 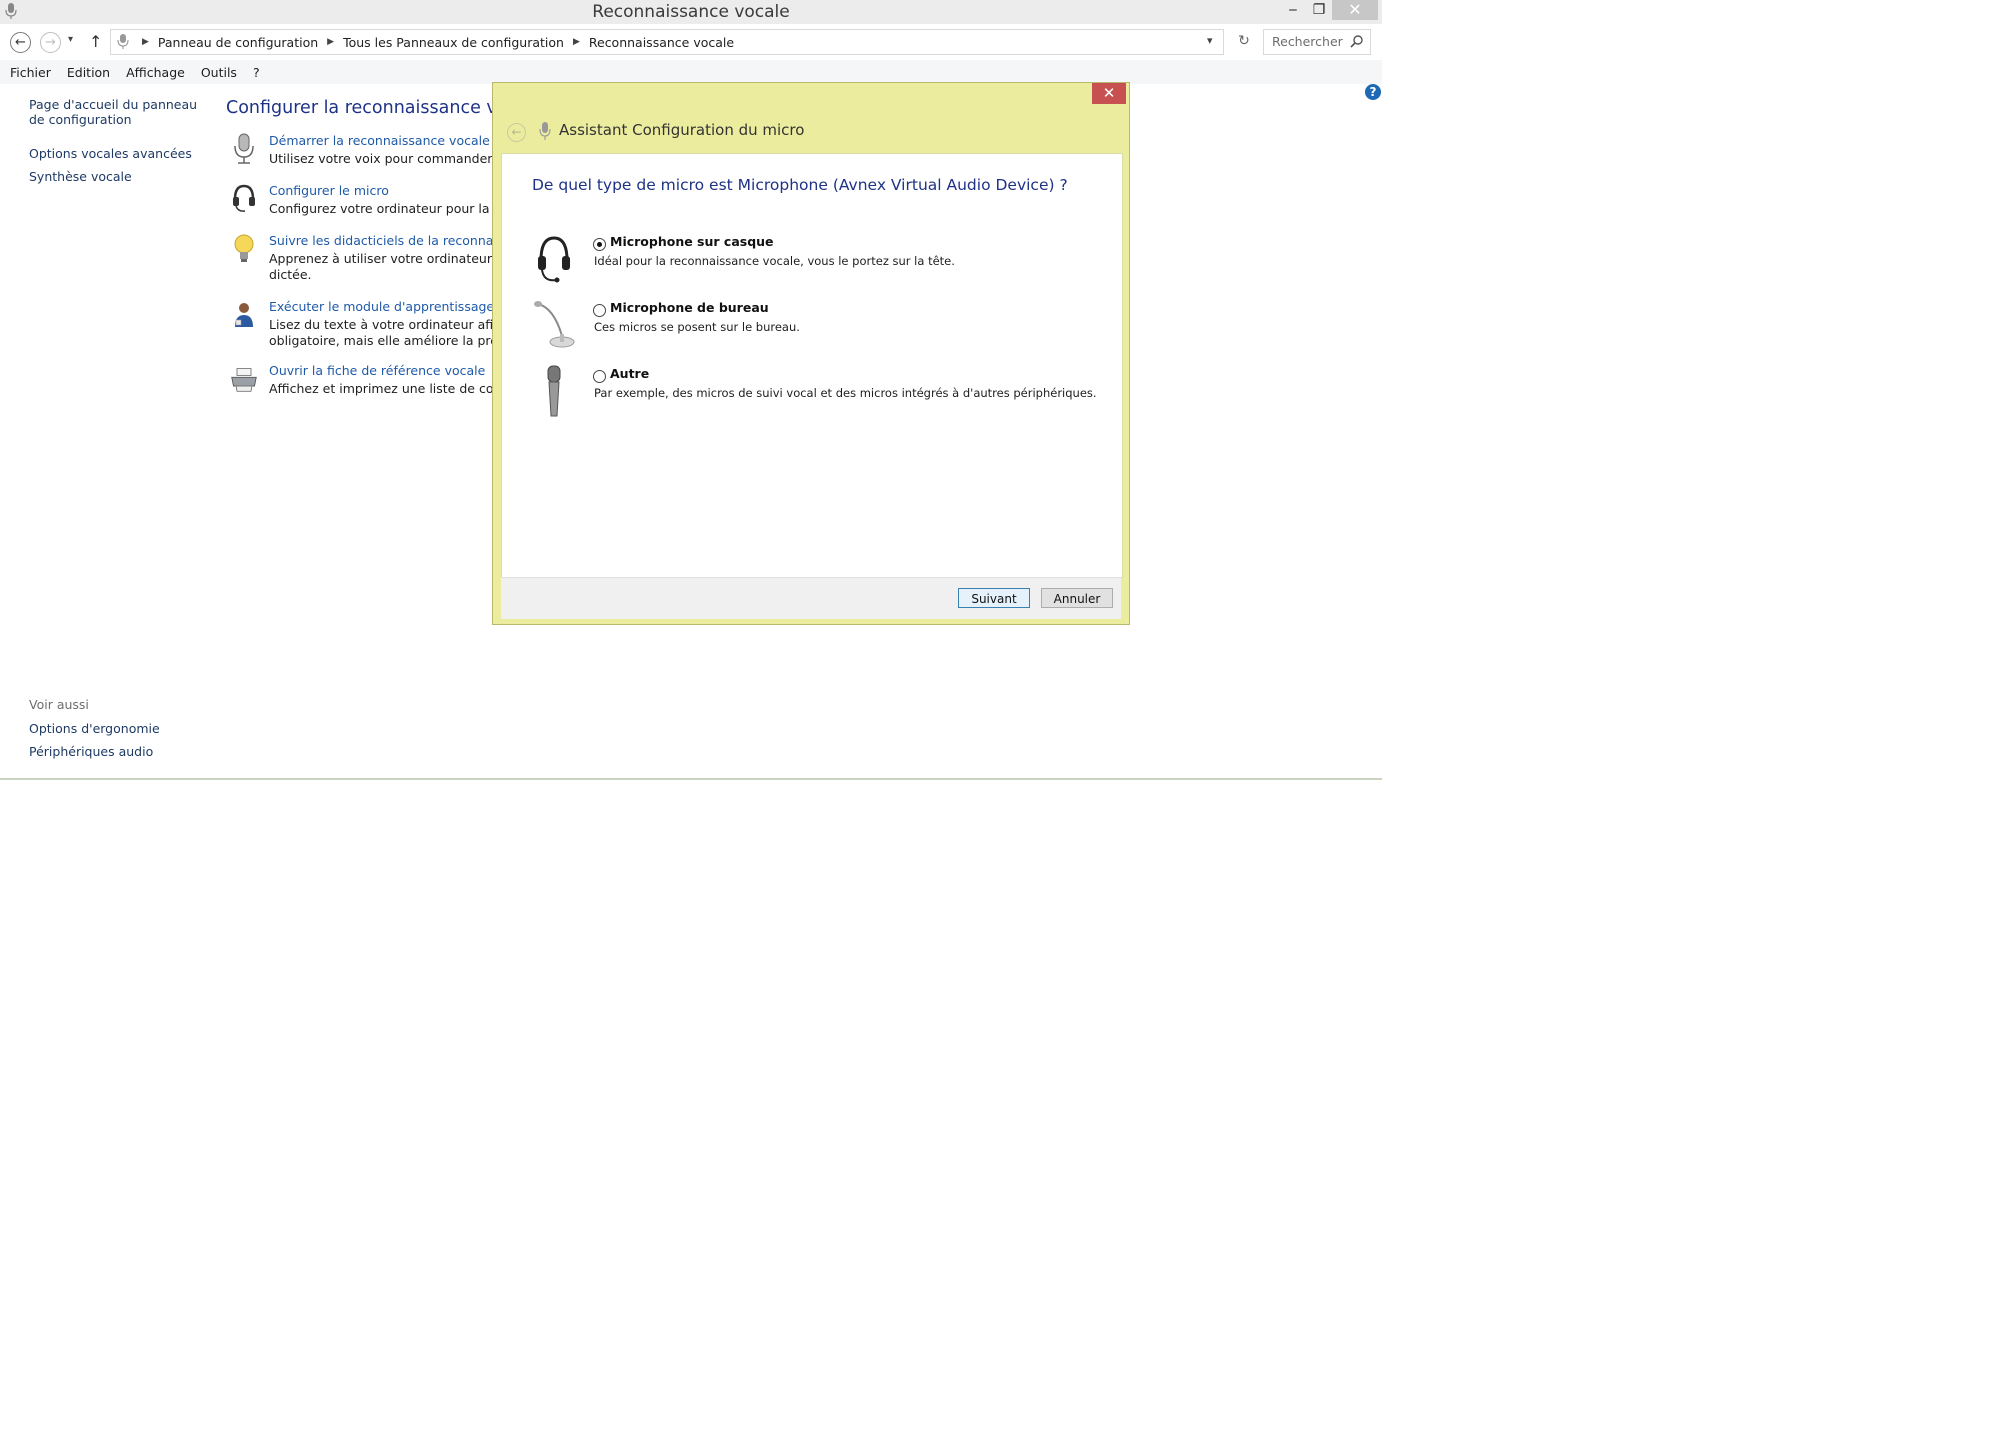 I want to click on handheld-mic-icon, so click(x=554, y=391).